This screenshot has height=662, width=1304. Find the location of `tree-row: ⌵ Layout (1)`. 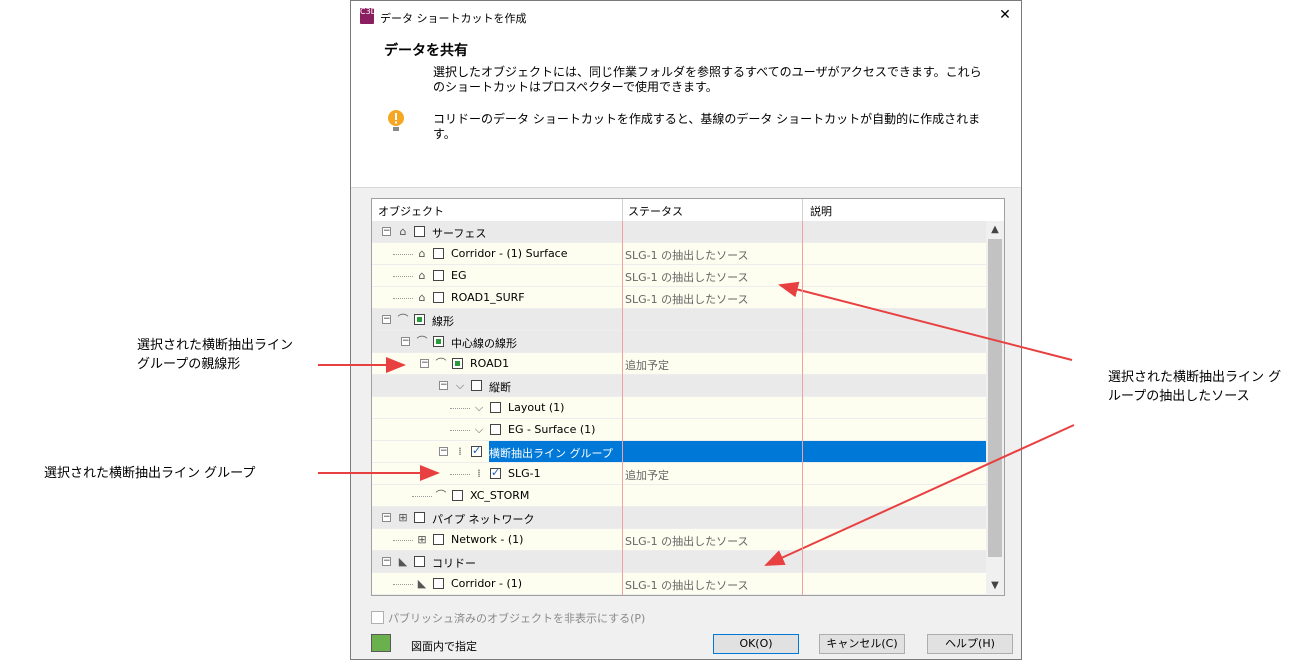

tree-row: ⌵ Layout (1) is located at coordinates (679, 408).